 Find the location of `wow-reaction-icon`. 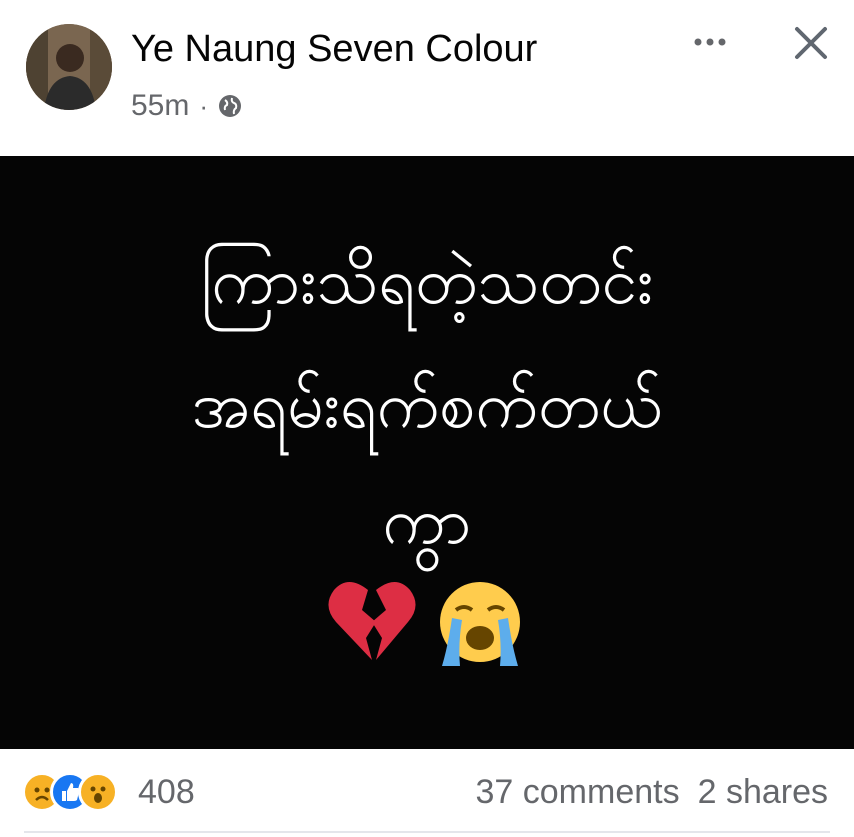

wow-reaction-icon is located at coordinates (98, 792).